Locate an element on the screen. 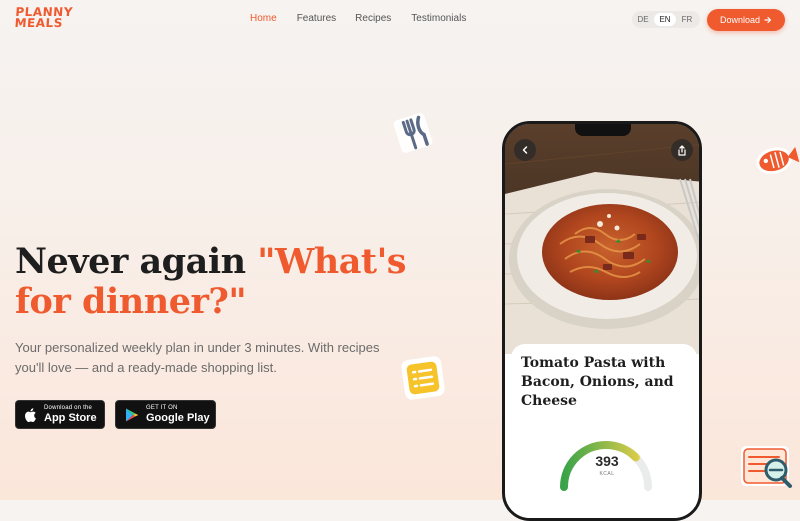 This screenshot has height=521, width=800. nav-link-home: Home is located at coordinates (263, 18).